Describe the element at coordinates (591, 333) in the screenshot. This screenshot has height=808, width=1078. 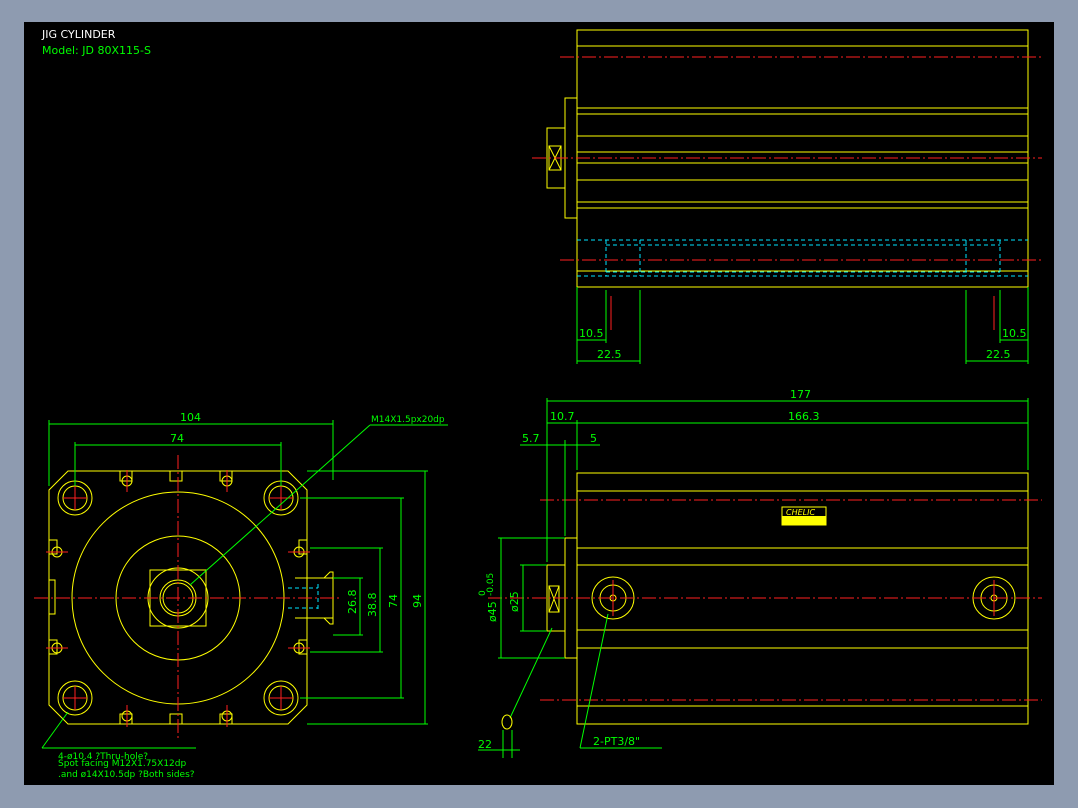
I see `dim-top-left-a: 10.5` at that location.